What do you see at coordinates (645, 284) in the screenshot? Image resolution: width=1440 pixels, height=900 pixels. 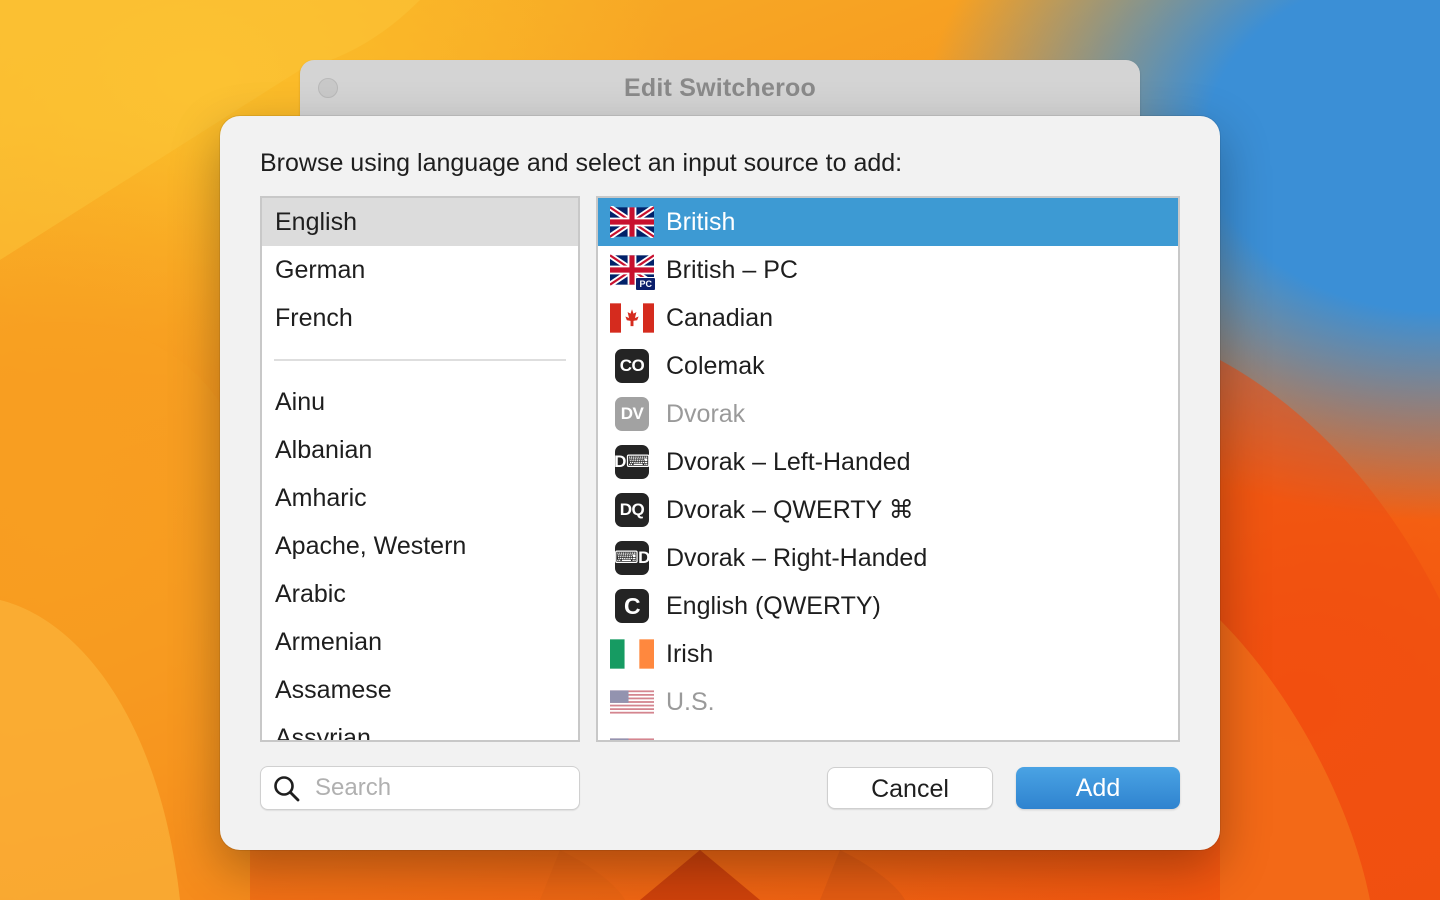 I see `pc-badge: PC` at bounding box center [645, 284].